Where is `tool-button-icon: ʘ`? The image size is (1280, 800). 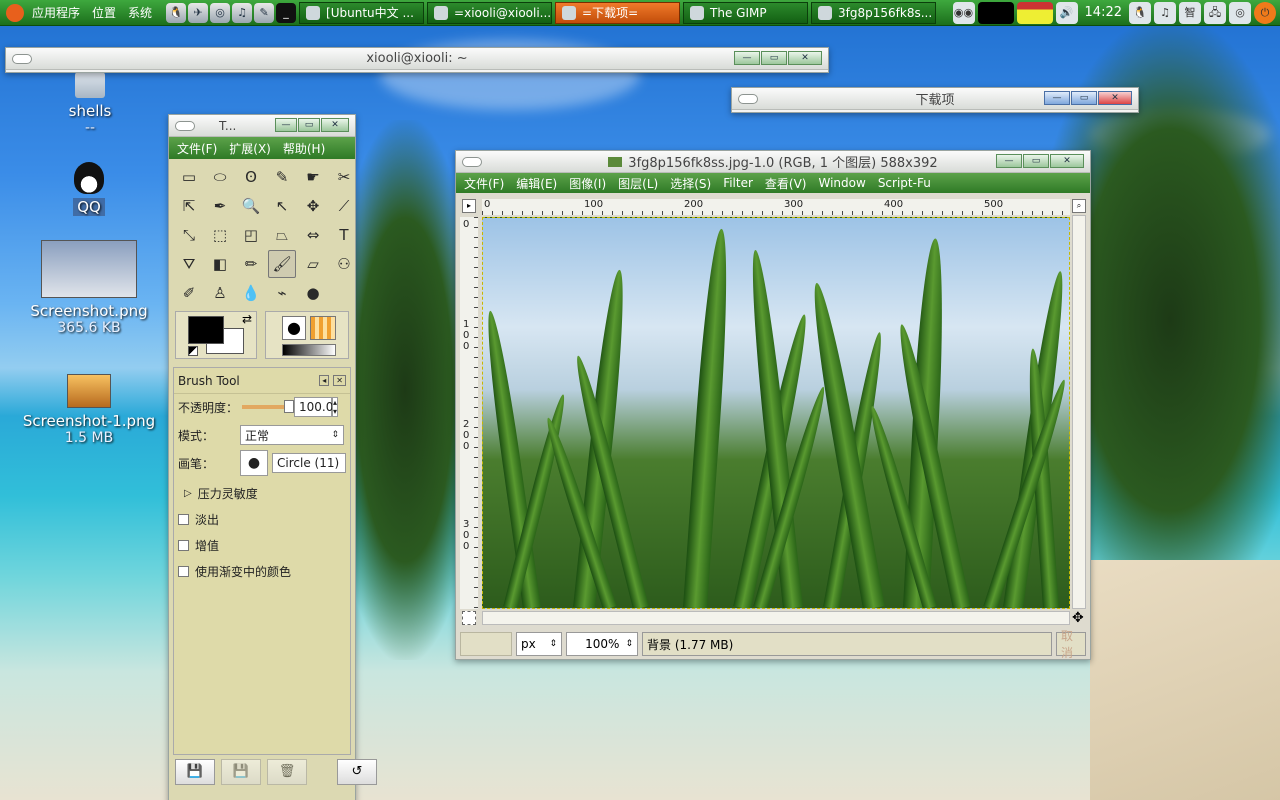 tool-button-icon: ʘ is located at coordinates (251, 177).